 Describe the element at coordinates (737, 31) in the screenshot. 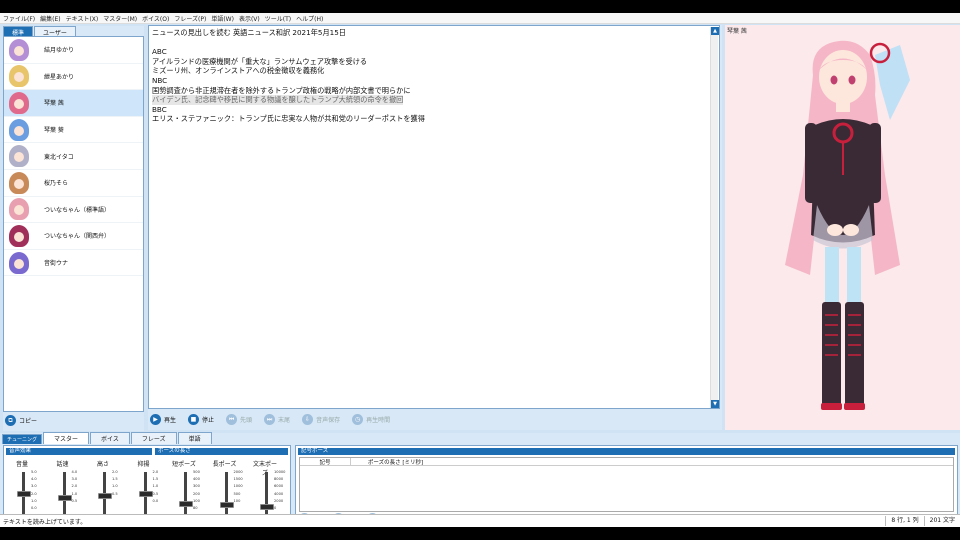

I see `character-name: 琴葉 茜` at that location.